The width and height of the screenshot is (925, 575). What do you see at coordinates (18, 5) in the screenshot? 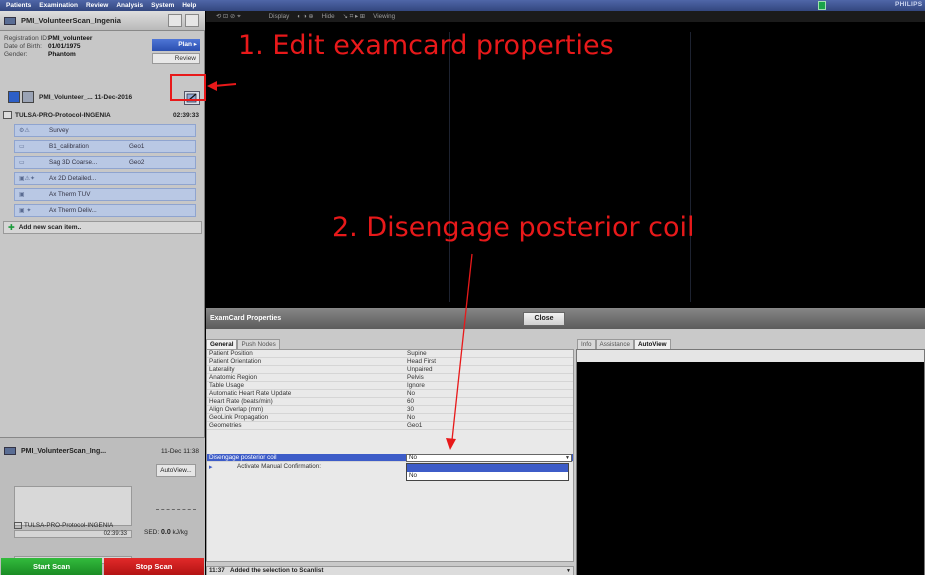
I see `menu-patients: Patients` at bounding box center [18, 5].